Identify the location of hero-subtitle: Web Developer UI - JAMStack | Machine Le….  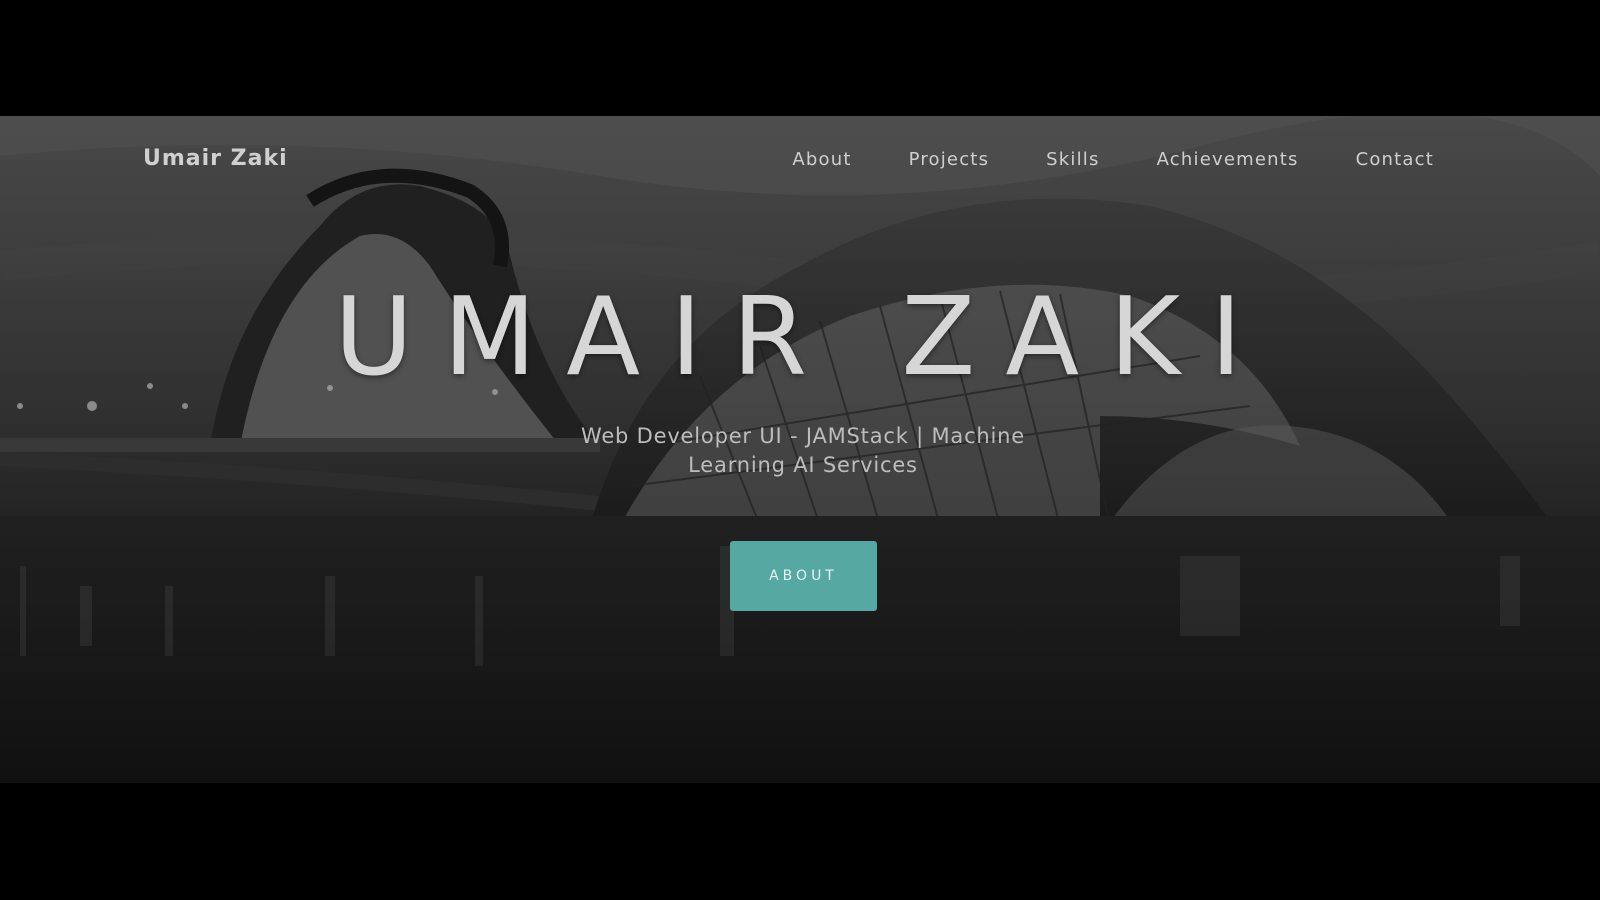
(802, 450).